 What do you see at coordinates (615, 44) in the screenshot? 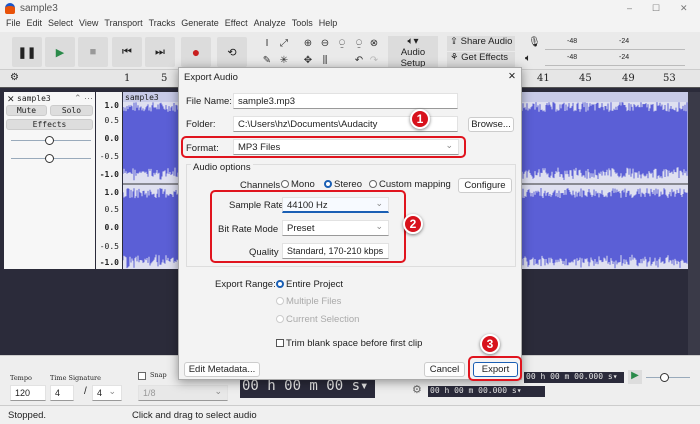
I see `record-meter: -48 -24` at bounding box center [615, 44].